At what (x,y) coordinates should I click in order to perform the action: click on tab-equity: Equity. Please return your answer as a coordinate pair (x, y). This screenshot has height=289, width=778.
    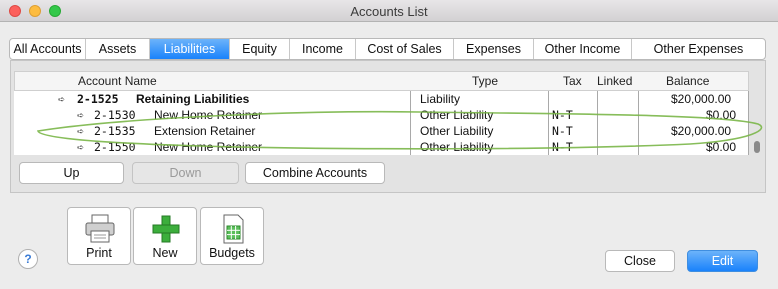
    Looking at the image, I should click on (260, 49).